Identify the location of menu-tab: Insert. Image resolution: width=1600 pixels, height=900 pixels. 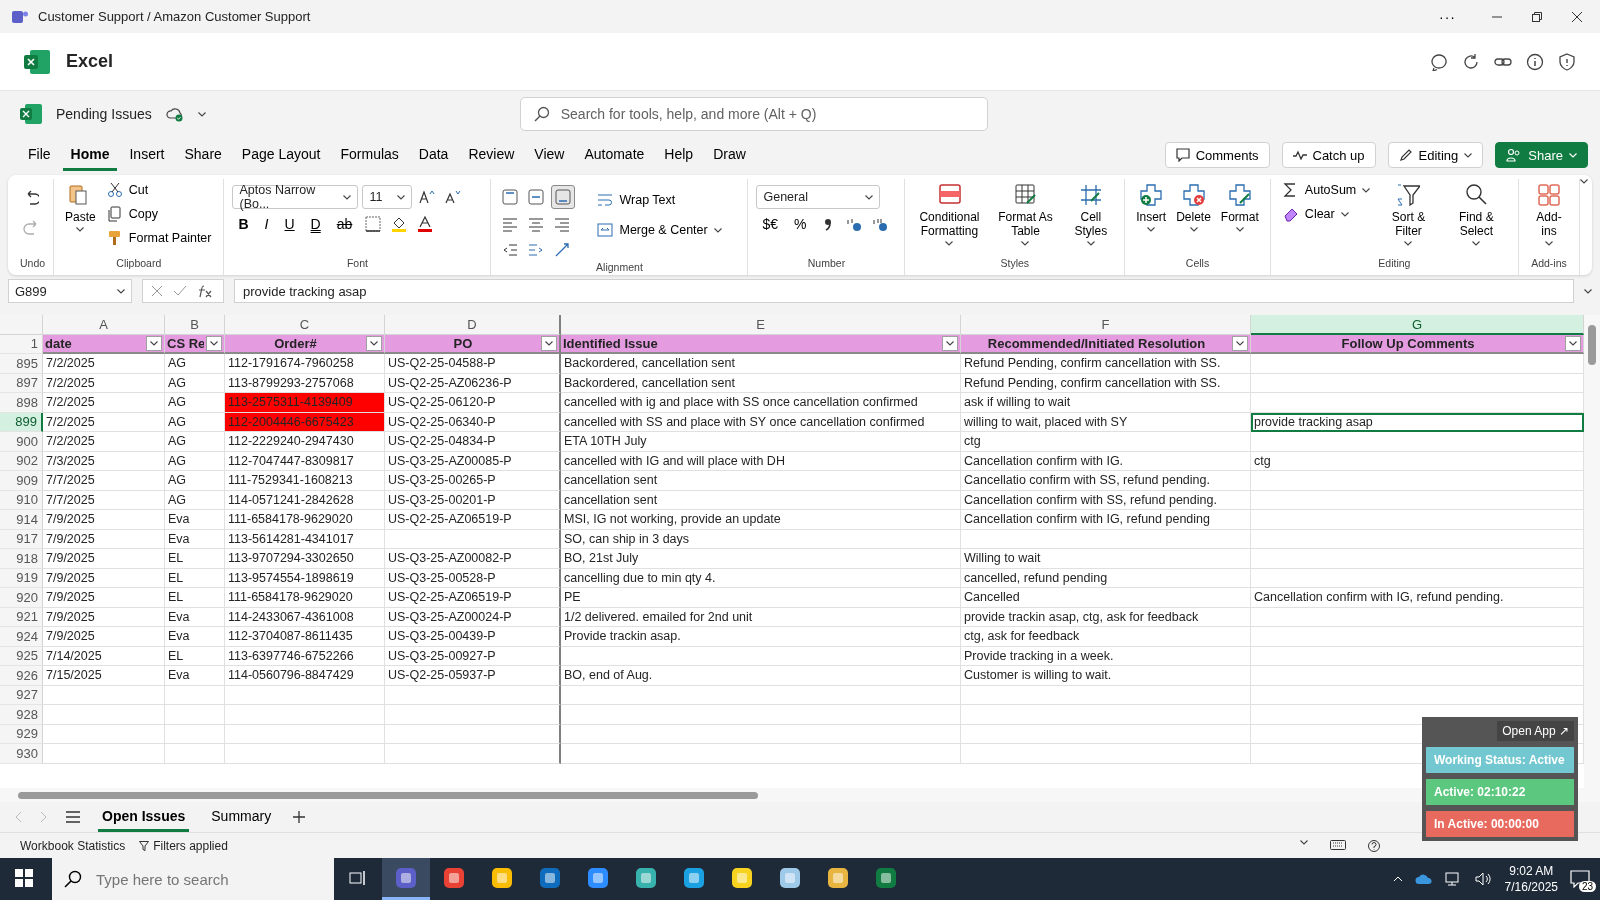
(147, 155).